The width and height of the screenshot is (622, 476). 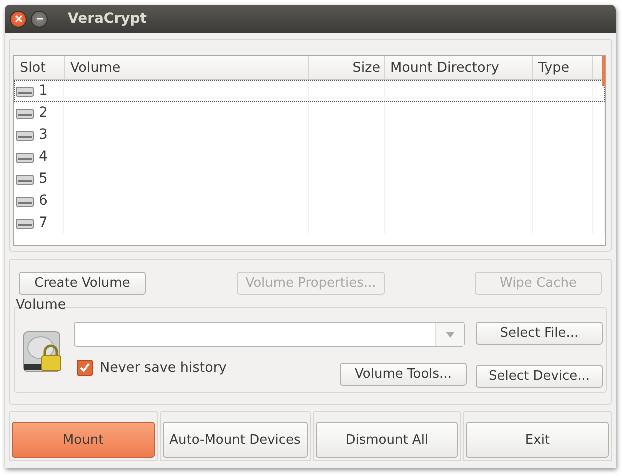 What do you see at coordinates (43, 157) in the screenshot?
I see `slot-number: 4` at bounding box center [43, 157].